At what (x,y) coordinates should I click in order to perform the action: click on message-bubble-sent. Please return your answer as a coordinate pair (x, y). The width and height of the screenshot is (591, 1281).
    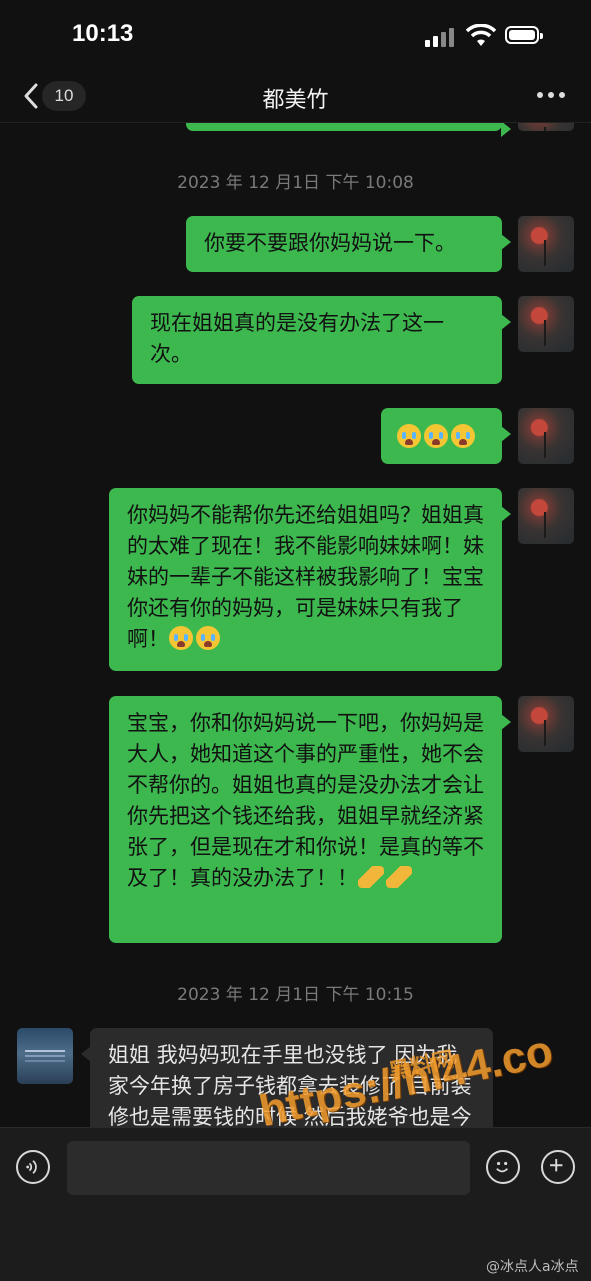
    Looking at the image, I should click on (446, 436).